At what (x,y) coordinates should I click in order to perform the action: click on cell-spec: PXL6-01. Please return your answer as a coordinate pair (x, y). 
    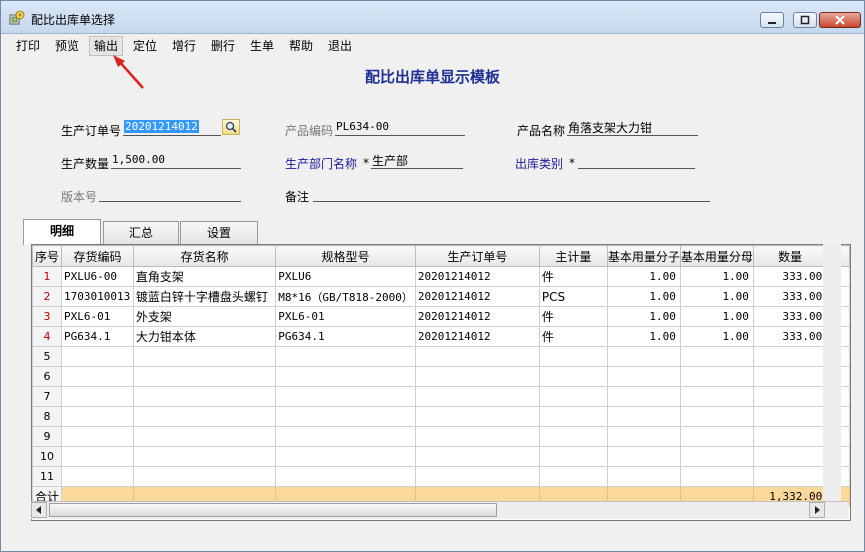
    Looking at the image, I should click on (345, 316).